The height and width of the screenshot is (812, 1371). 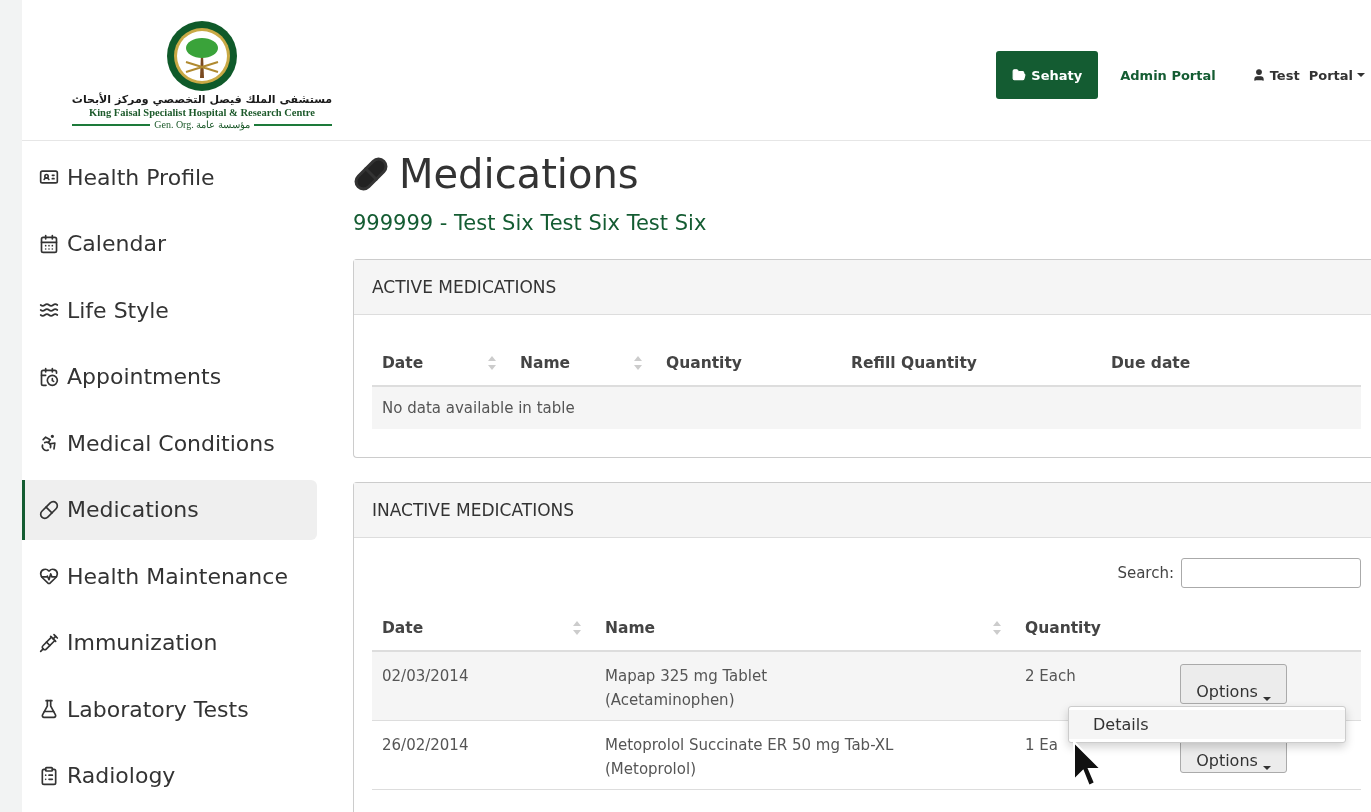 I want to click on sidebar-item: Health Profile, so click(x=169, y=177).